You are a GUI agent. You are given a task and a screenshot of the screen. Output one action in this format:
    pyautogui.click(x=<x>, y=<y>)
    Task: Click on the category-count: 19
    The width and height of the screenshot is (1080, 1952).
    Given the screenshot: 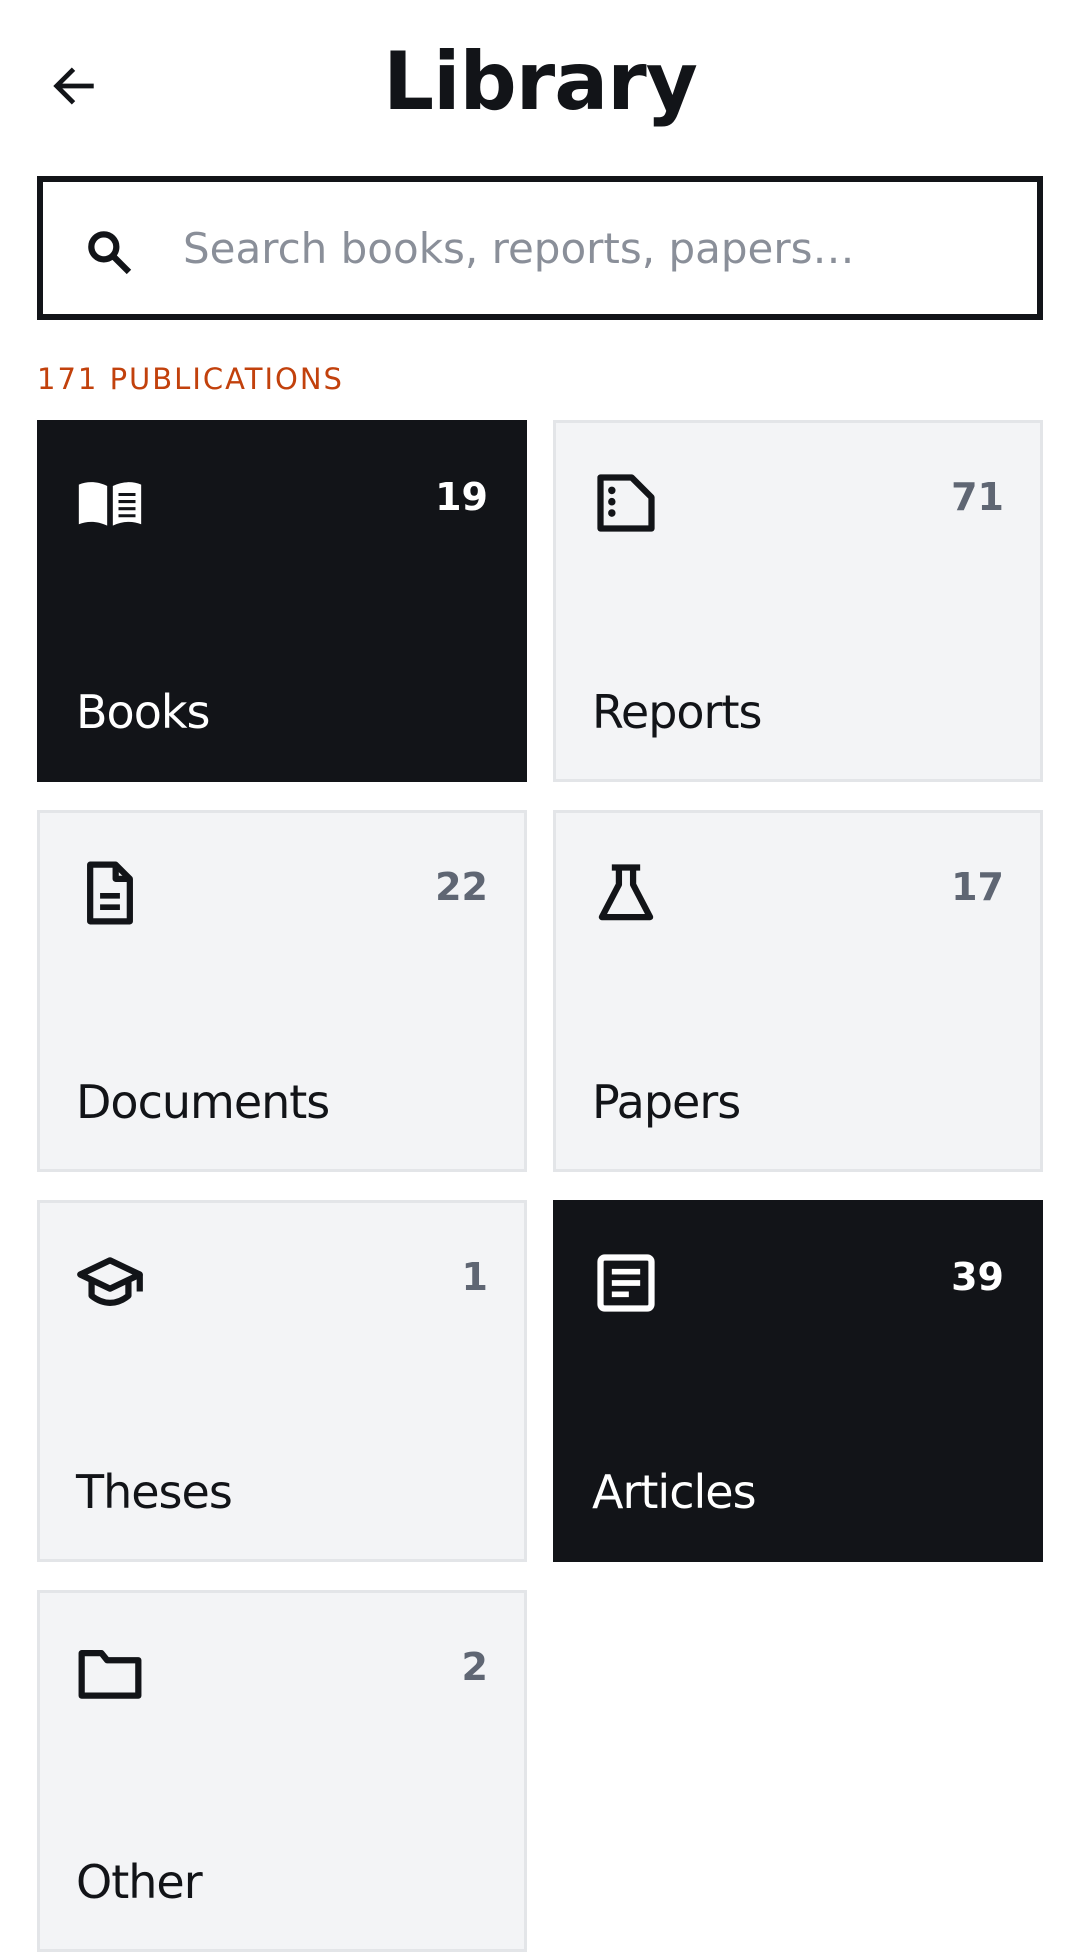 What is the action you would take?
    pyautogui.click(x=461, y=497)
    